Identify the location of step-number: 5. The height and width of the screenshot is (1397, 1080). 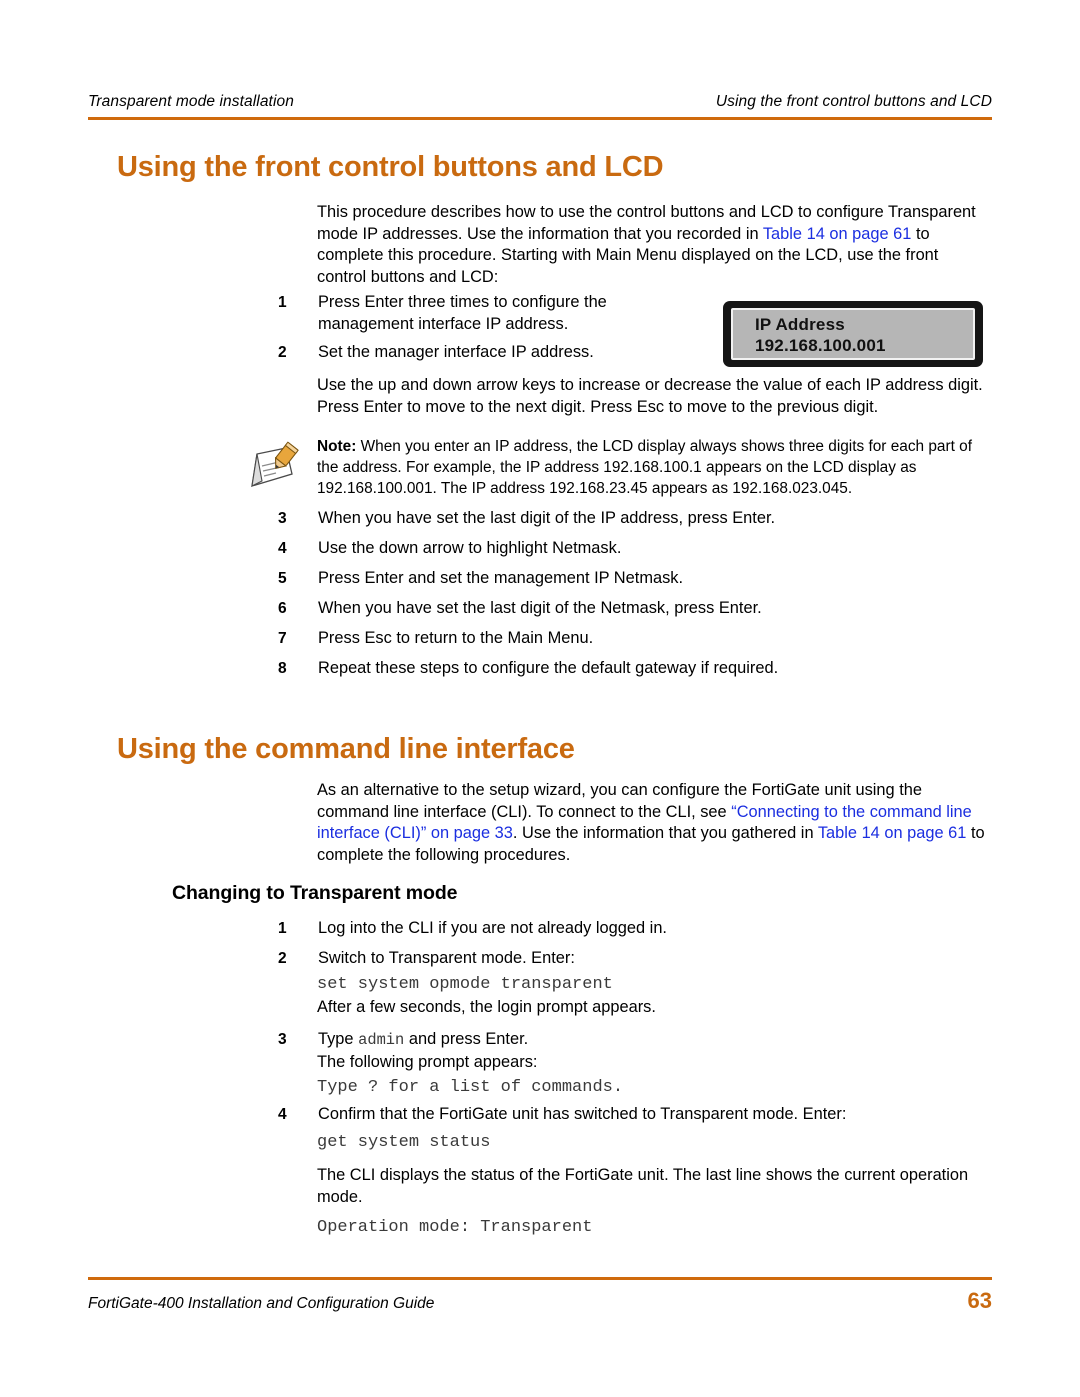
(282, 578).